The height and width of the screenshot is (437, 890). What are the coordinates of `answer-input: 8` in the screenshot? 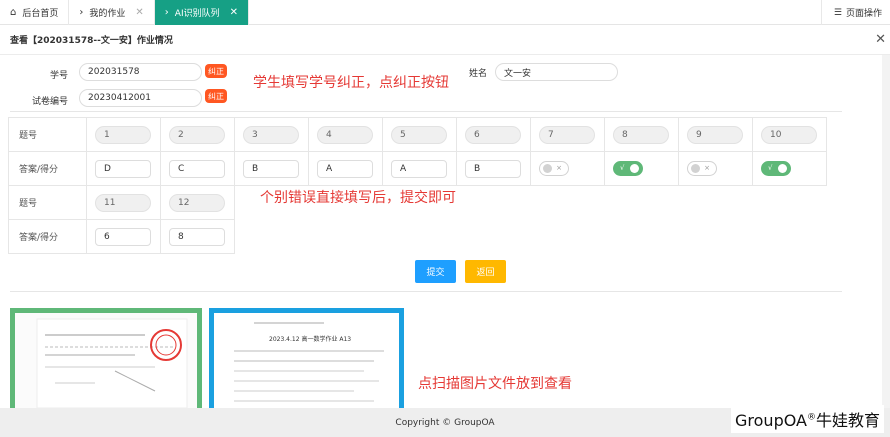 It's located at (197, 236).